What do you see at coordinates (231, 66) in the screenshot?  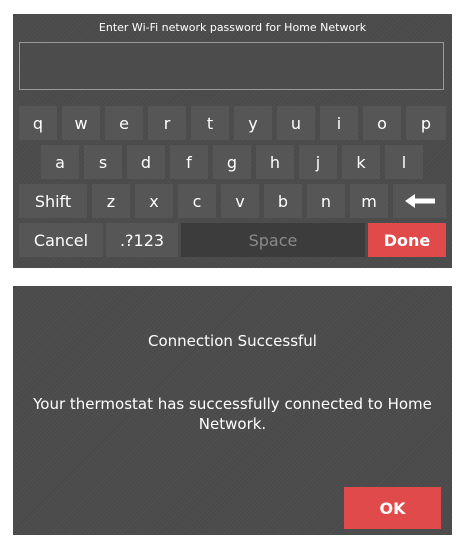 I see `password-input` at bounding box center [231, 66].